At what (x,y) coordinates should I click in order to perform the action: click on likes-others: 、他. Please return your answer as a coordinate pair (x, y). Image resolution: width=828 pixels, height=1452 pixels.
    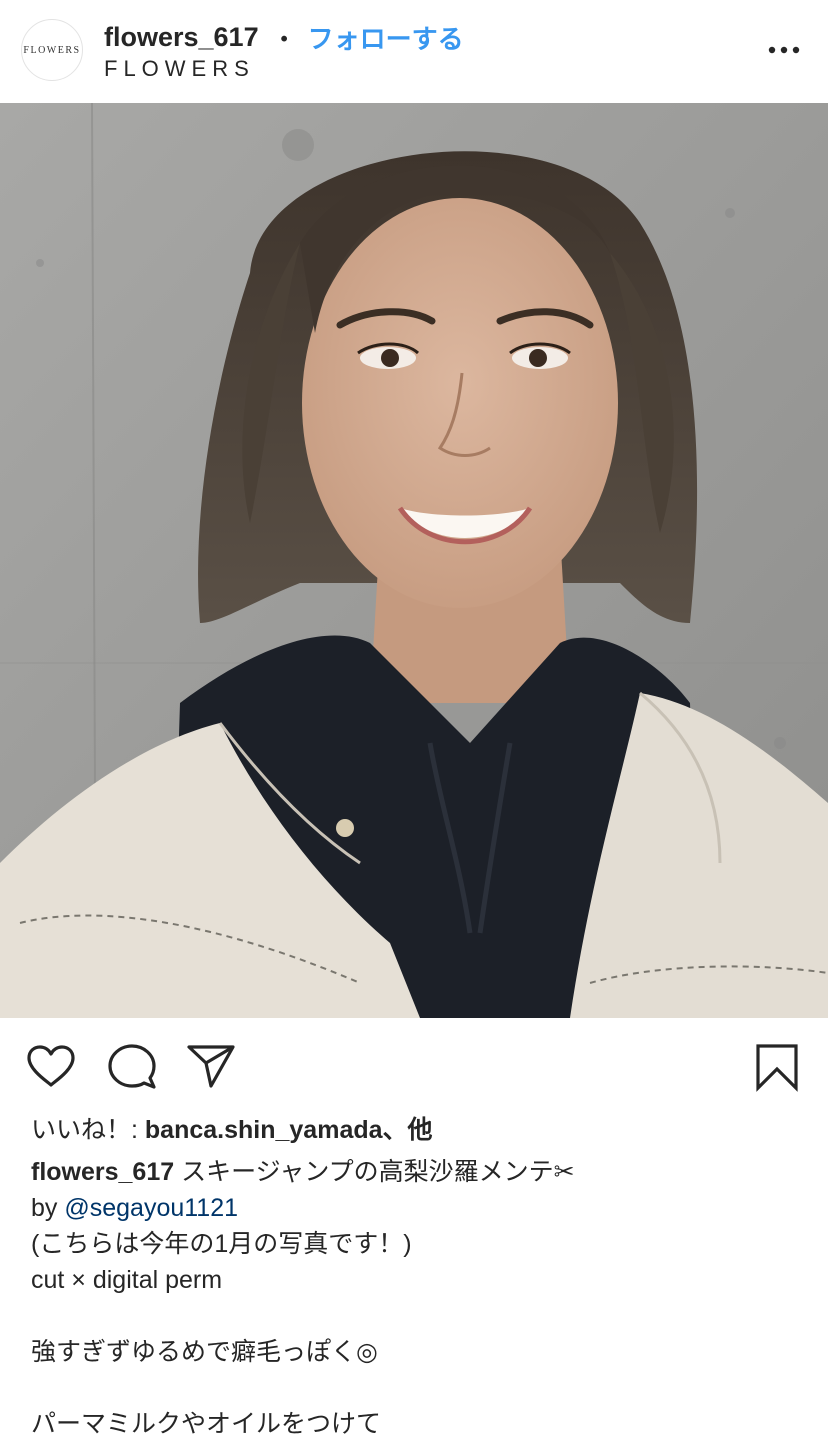
    Looking at the image, I should click on (408, 1130).